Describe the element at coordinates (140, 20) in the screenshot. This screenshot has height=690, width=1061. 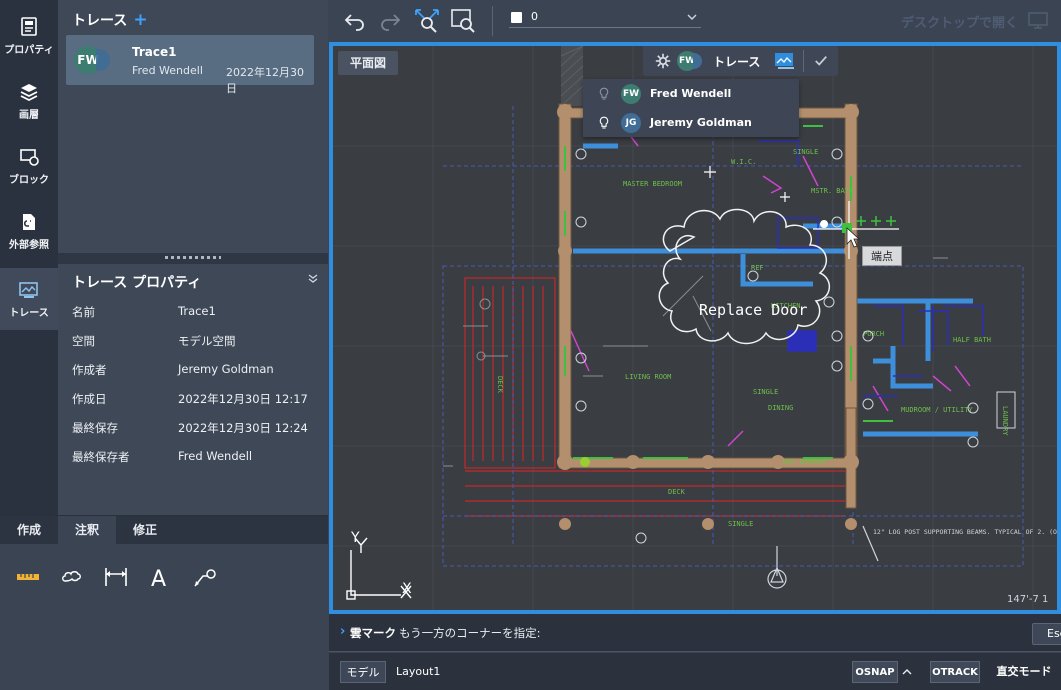
I see `plus-icon: +` at that location.